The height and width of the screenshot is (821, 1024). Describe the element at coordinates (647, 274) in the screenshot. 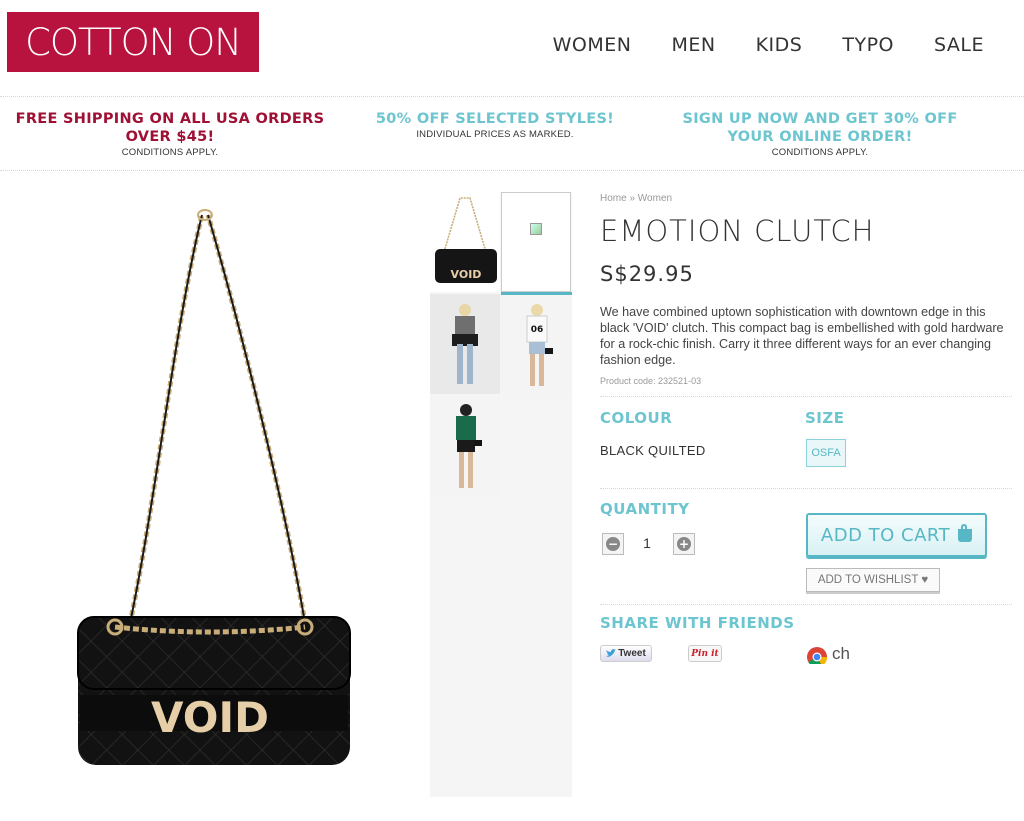

I see `product-price: S$29.95` at that location.